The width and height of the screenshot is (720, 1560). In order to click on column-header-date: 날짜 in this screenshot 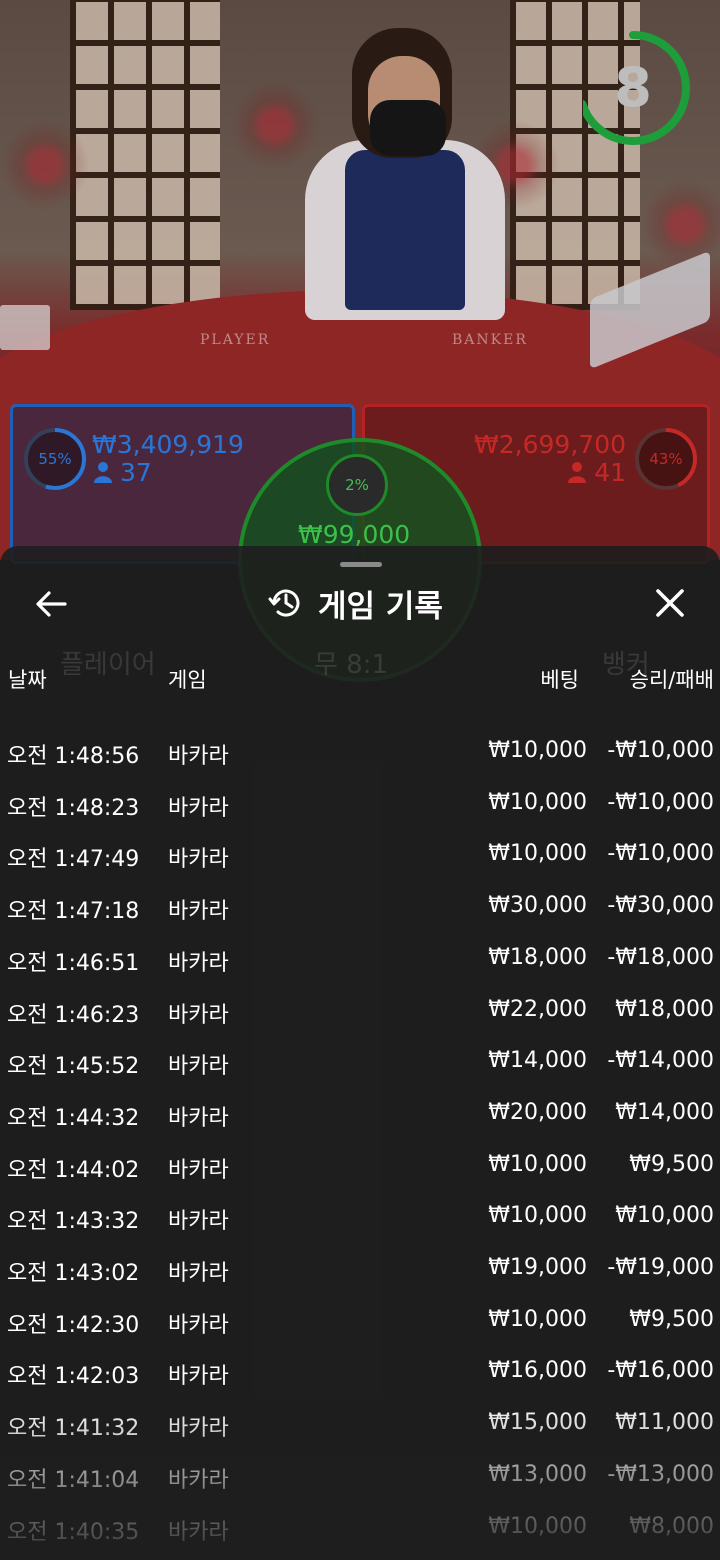, I will do `click(27, 680)`.